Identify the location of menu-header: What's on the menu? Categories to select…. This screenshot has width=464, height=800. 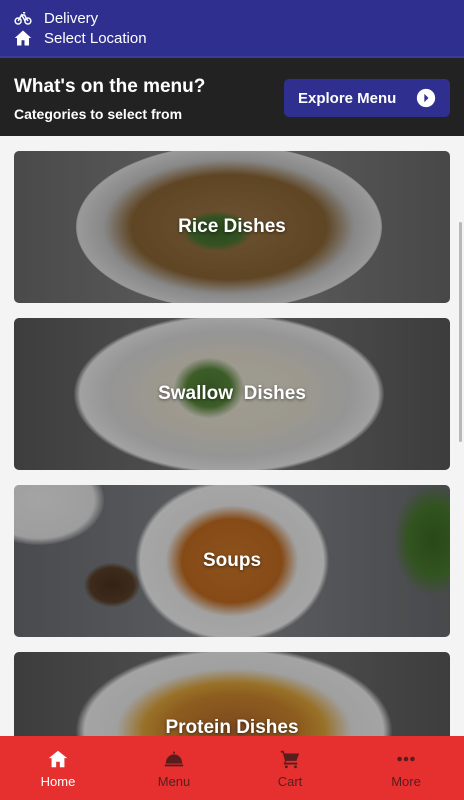
(232, 96).